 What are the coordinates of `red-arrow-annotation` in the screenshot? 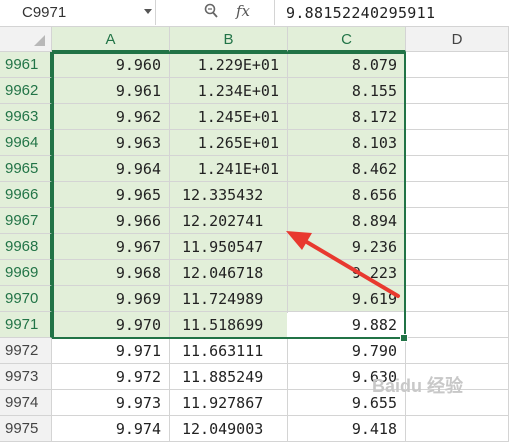 It's located at (343, 264).